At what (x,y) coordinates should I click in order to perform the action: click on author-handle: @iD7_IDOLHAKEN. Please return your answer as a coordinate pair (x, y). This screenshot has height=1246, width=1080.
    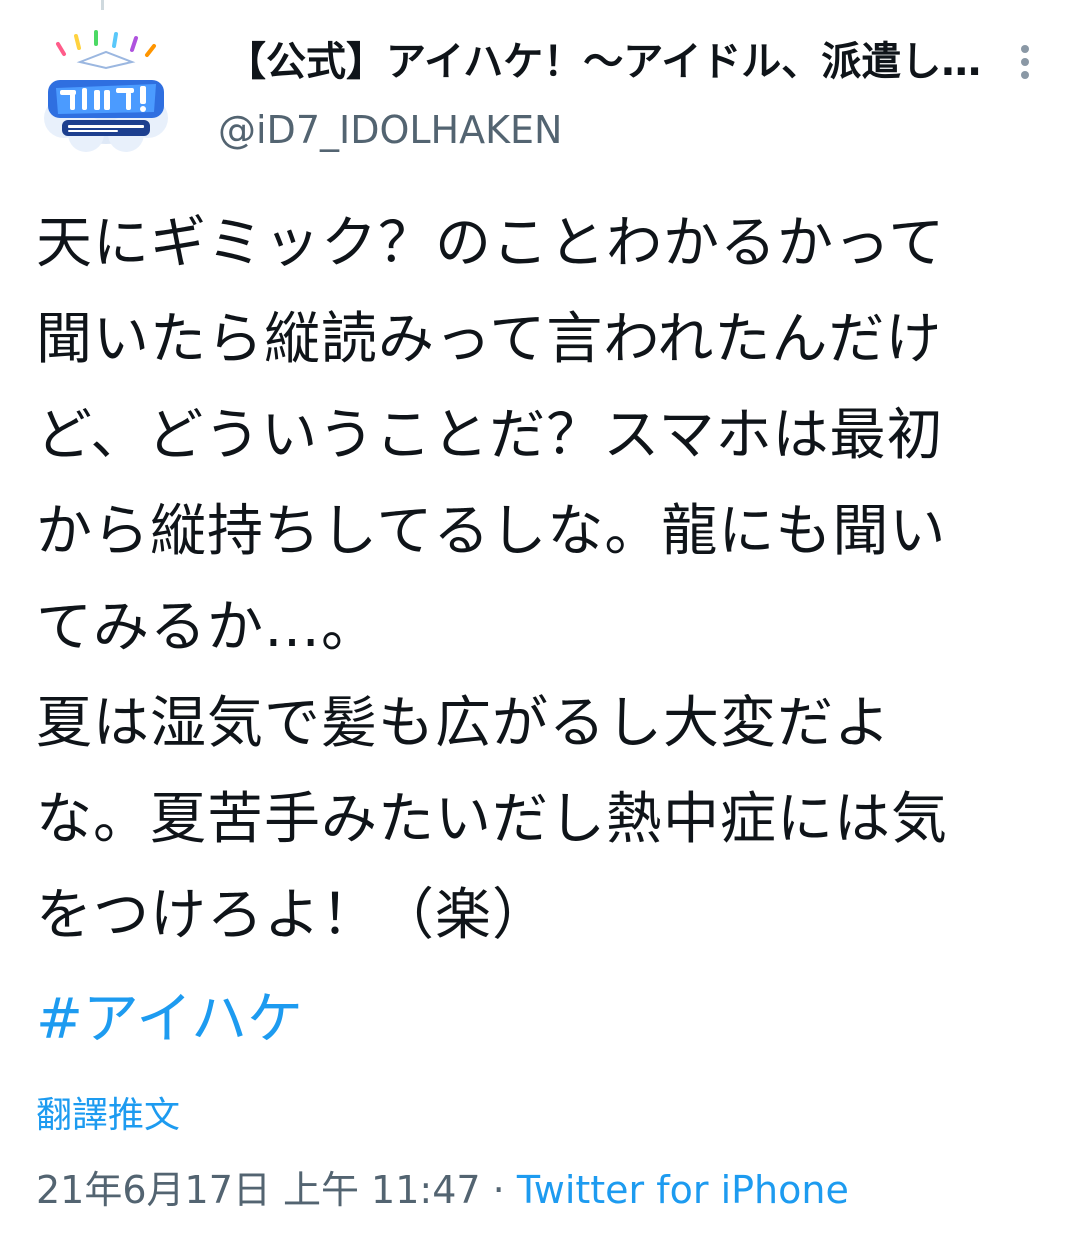
    Looking at the image, I should click on (390, 130).